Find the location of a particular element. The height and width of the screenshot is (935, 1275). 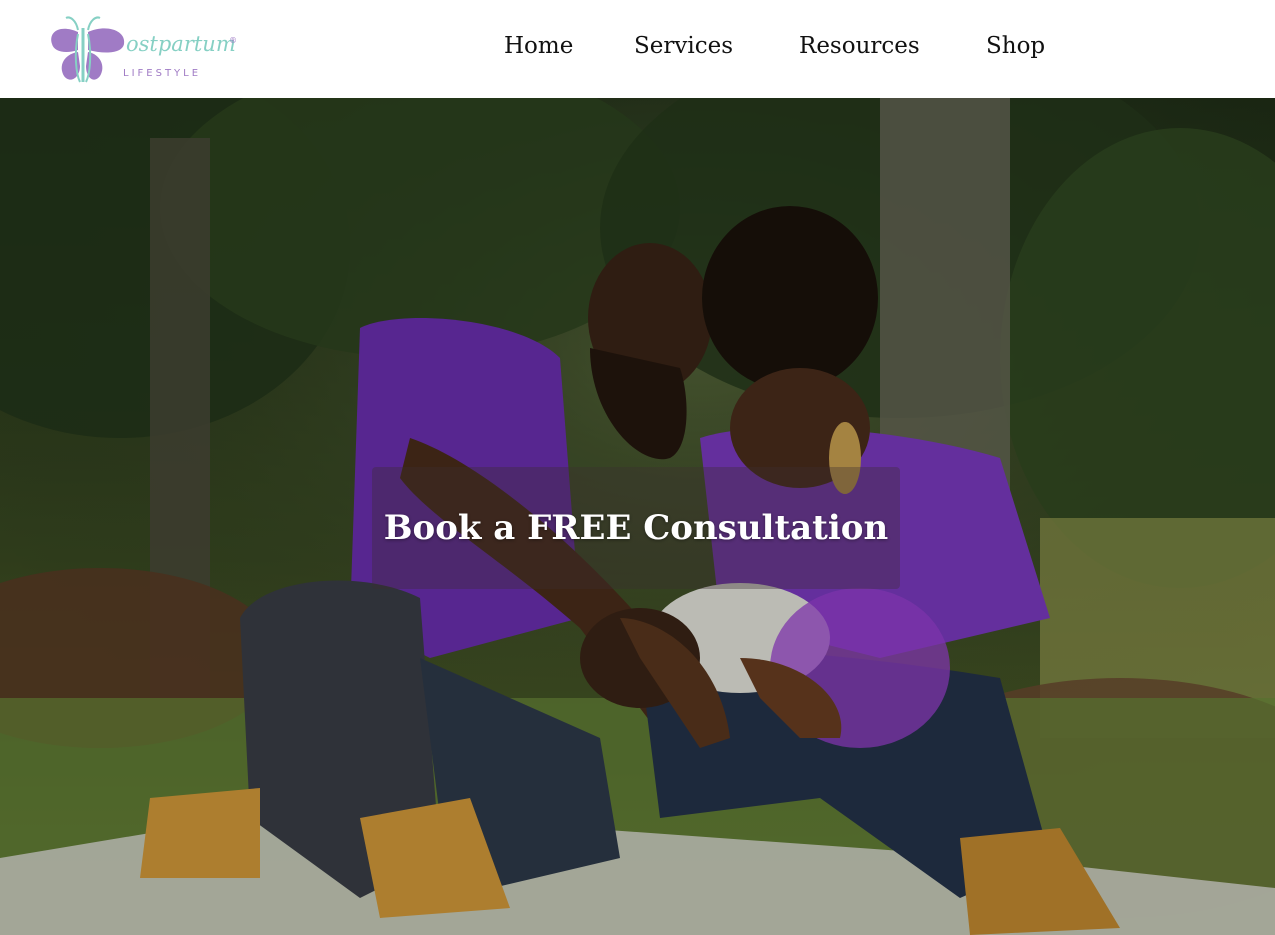

nav-item-shop: Shop is located at coordinates (1015, 46).